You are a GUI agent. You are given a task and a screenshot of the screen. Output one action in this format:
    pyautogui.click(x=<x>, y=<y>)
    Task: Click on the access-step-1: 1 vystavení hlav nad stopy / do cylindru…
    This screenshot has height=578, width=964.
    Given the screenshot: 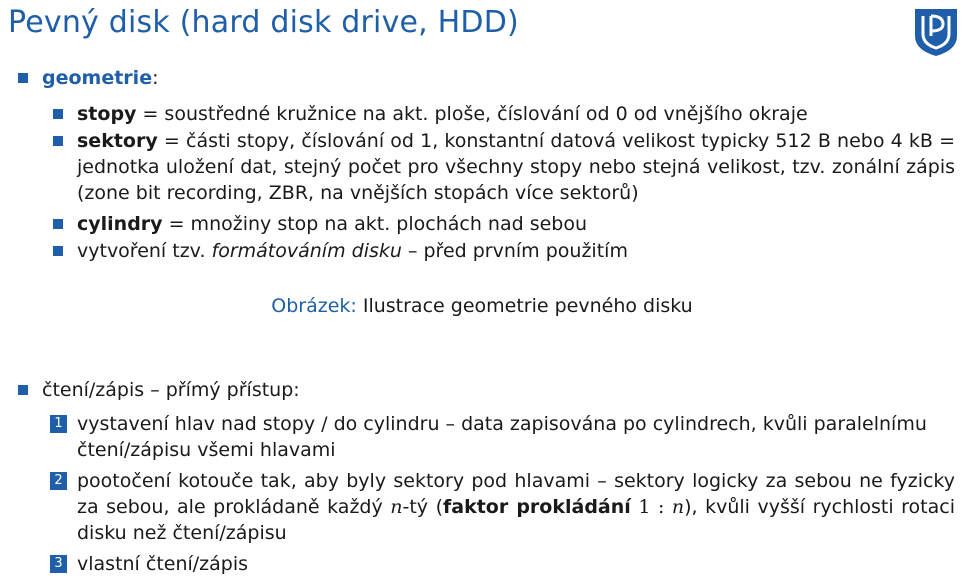 What is the action you would take?
    pyautogui.click(x=502, y=437)
    